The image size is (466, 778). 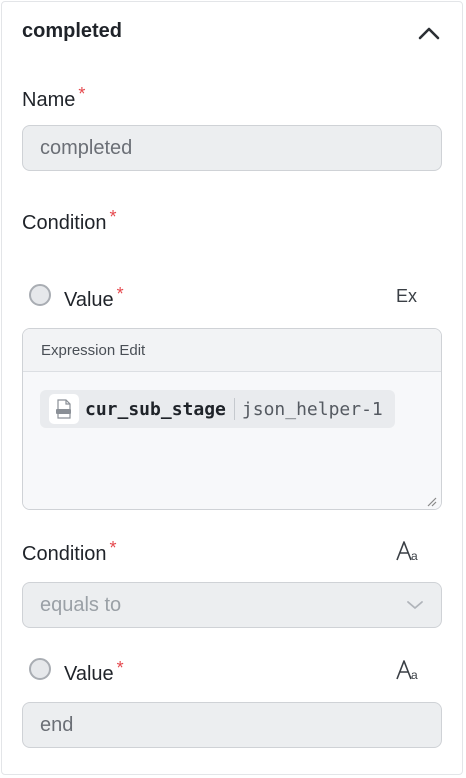 I want to click on value-left-radio, so click(x=40, y=295).